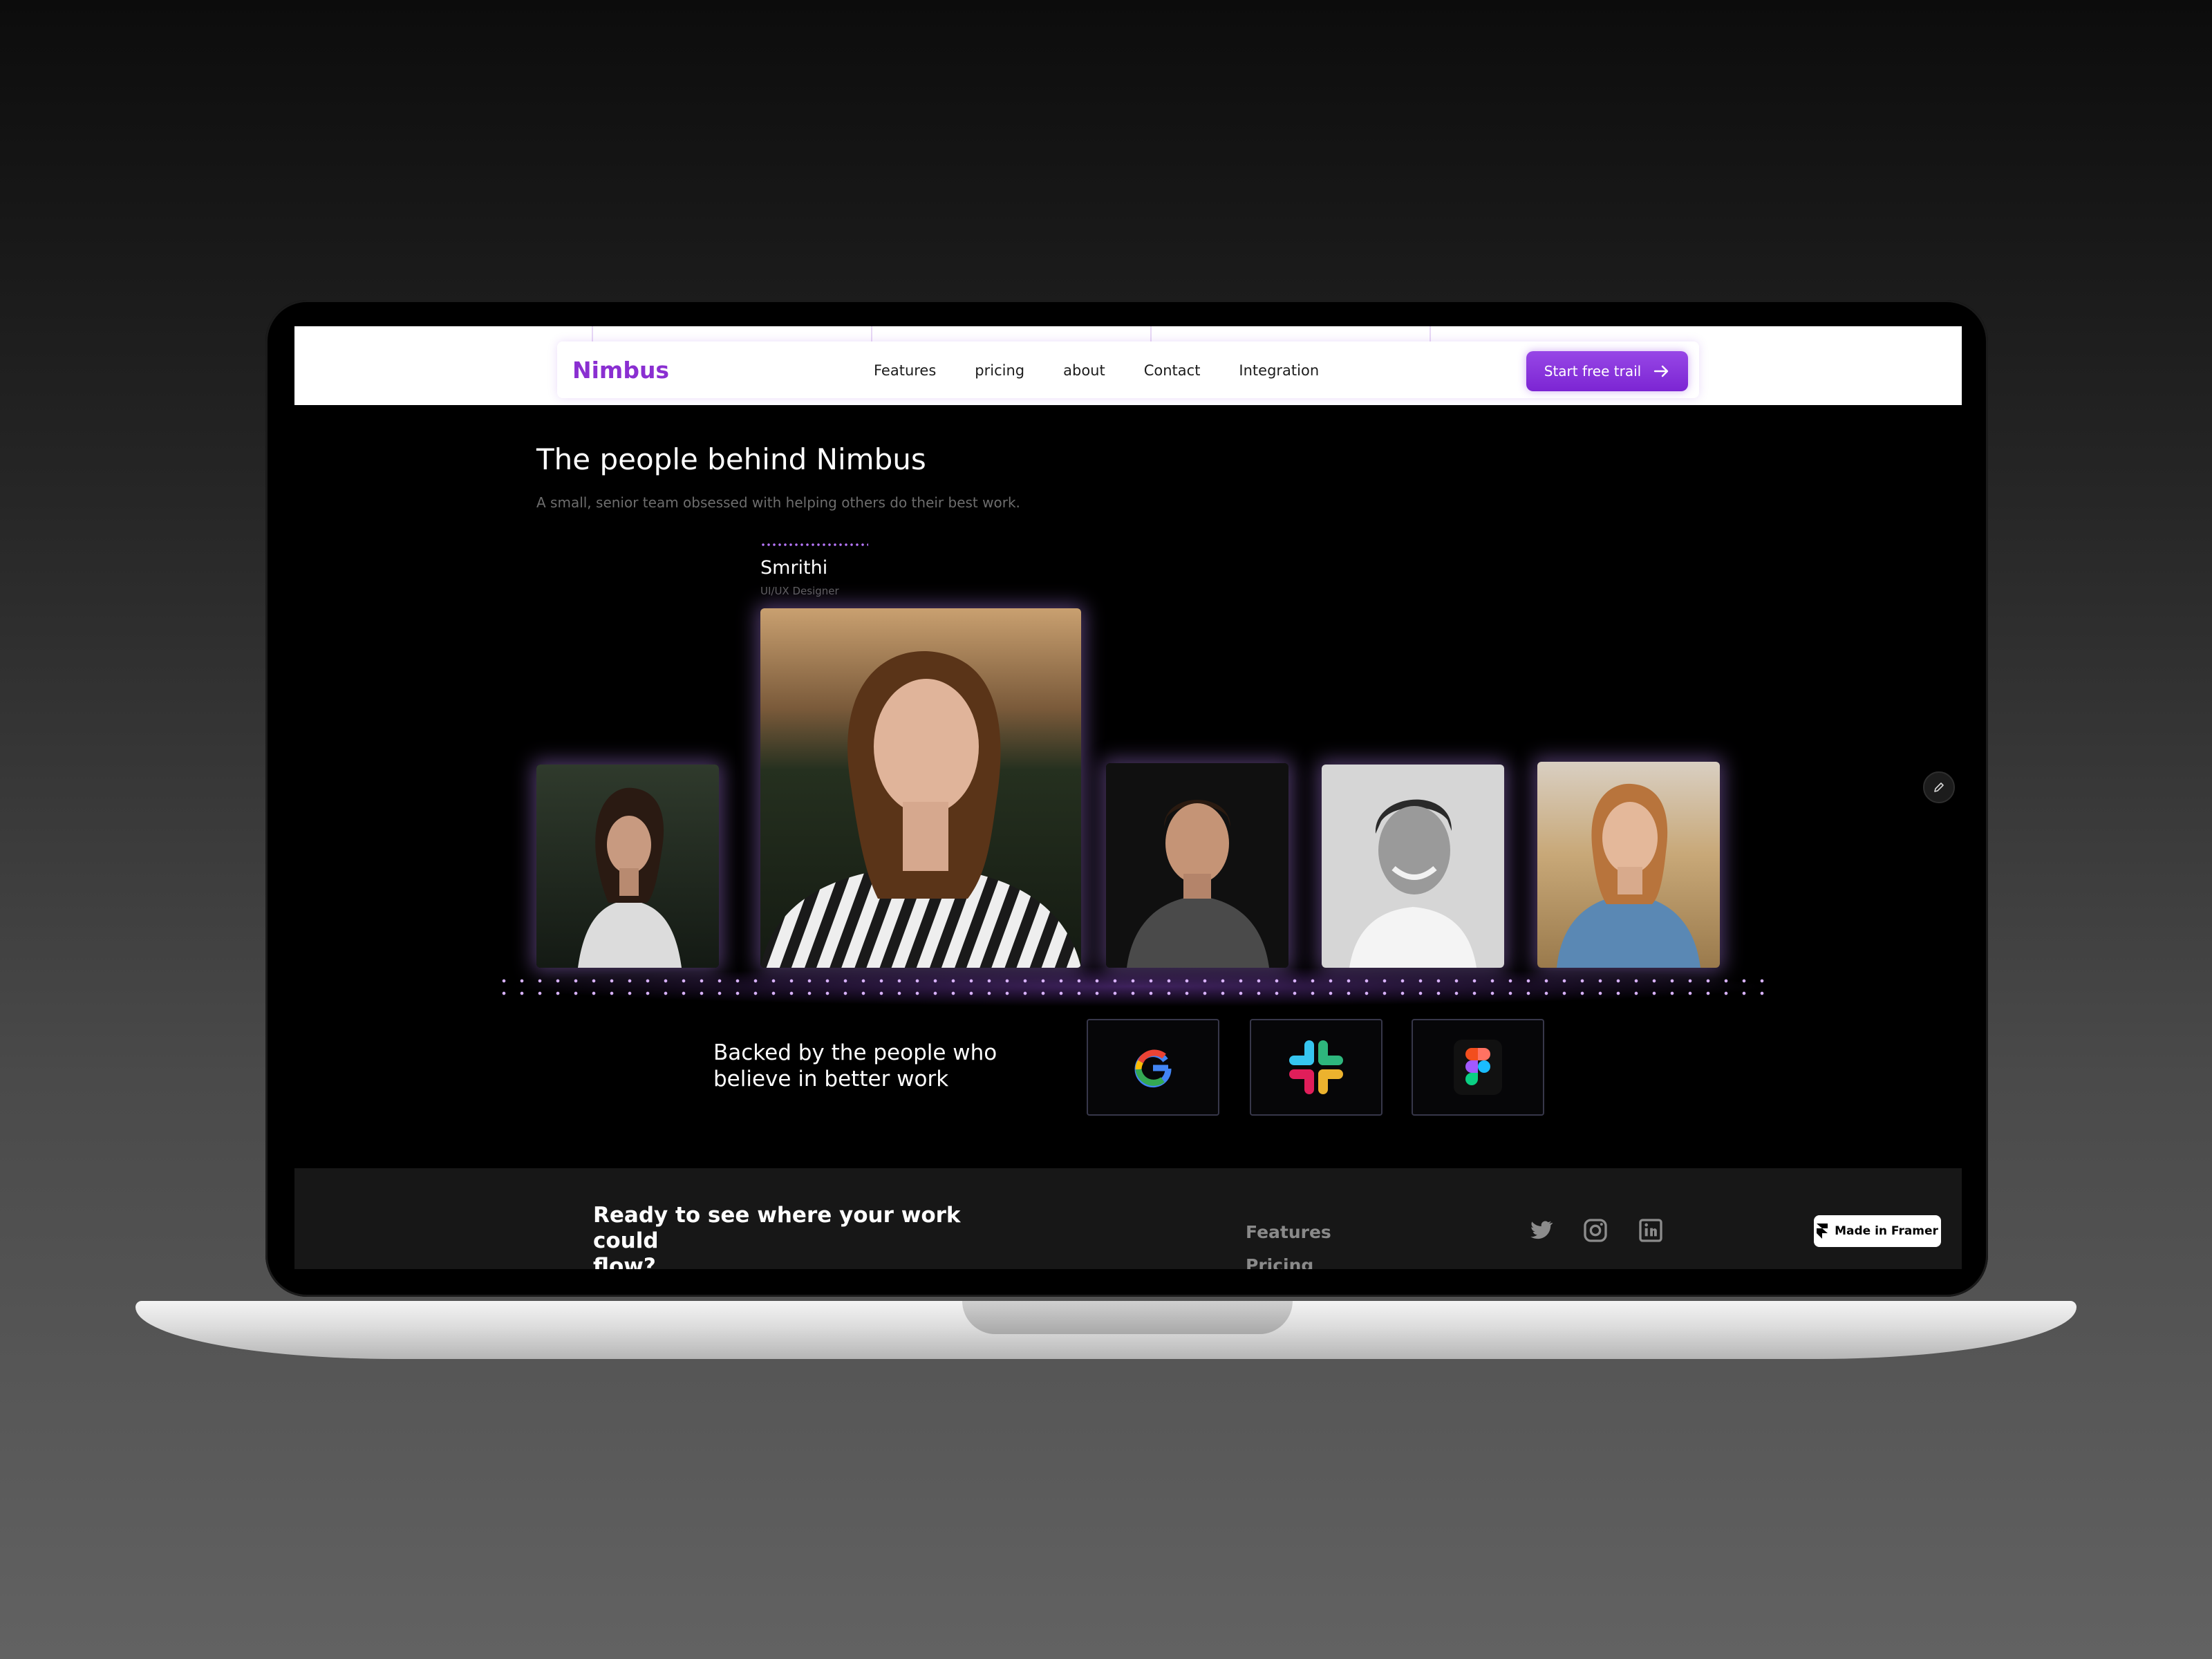 The width and height of the screenshot is (2212, 1659). Describe the element at coordinates (794, 568) in the screenshot. I see `member-name: Smrithi` at that location.